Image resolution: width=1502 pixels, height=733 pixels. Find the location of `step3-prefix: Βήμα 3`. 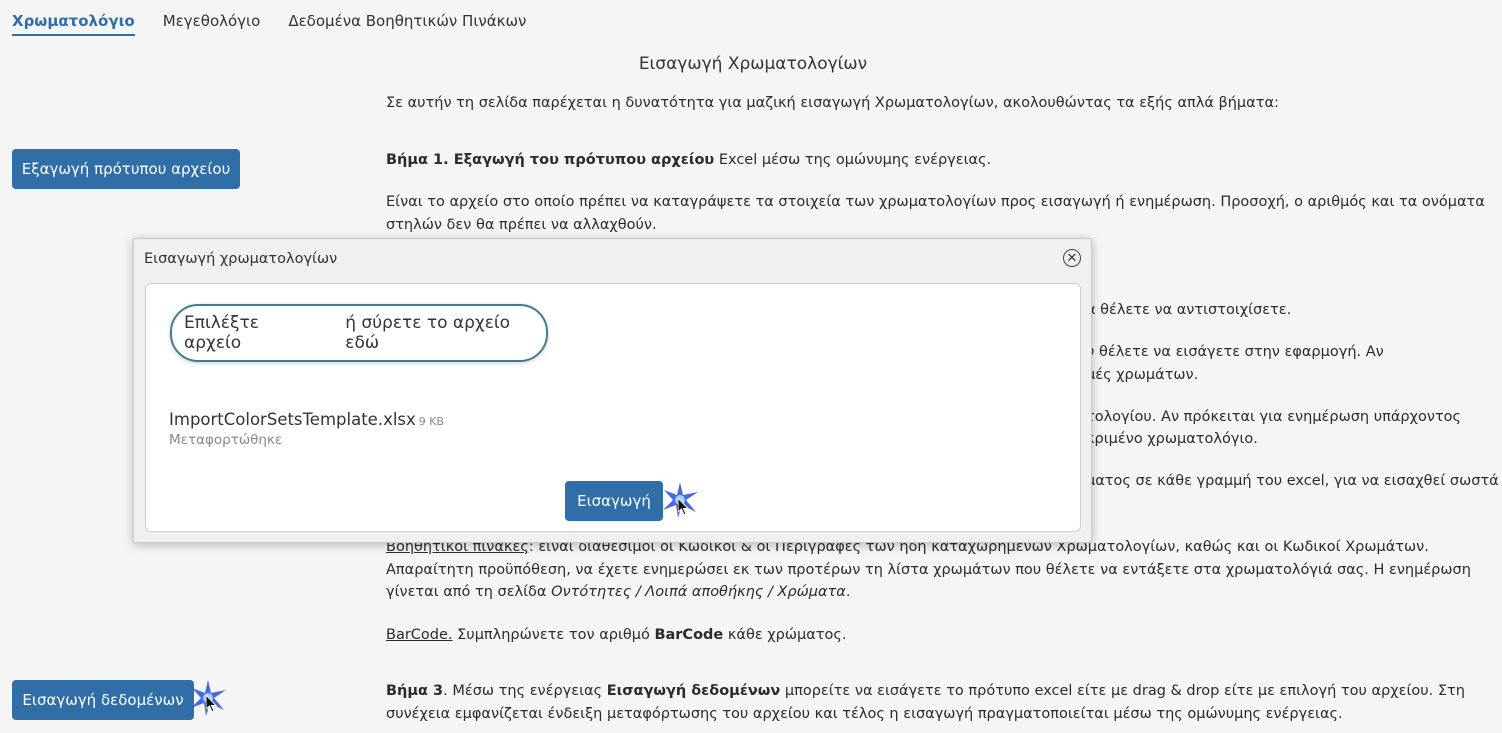

step3-prefix: Βήμα 3 is located at coordinates (415, 691).